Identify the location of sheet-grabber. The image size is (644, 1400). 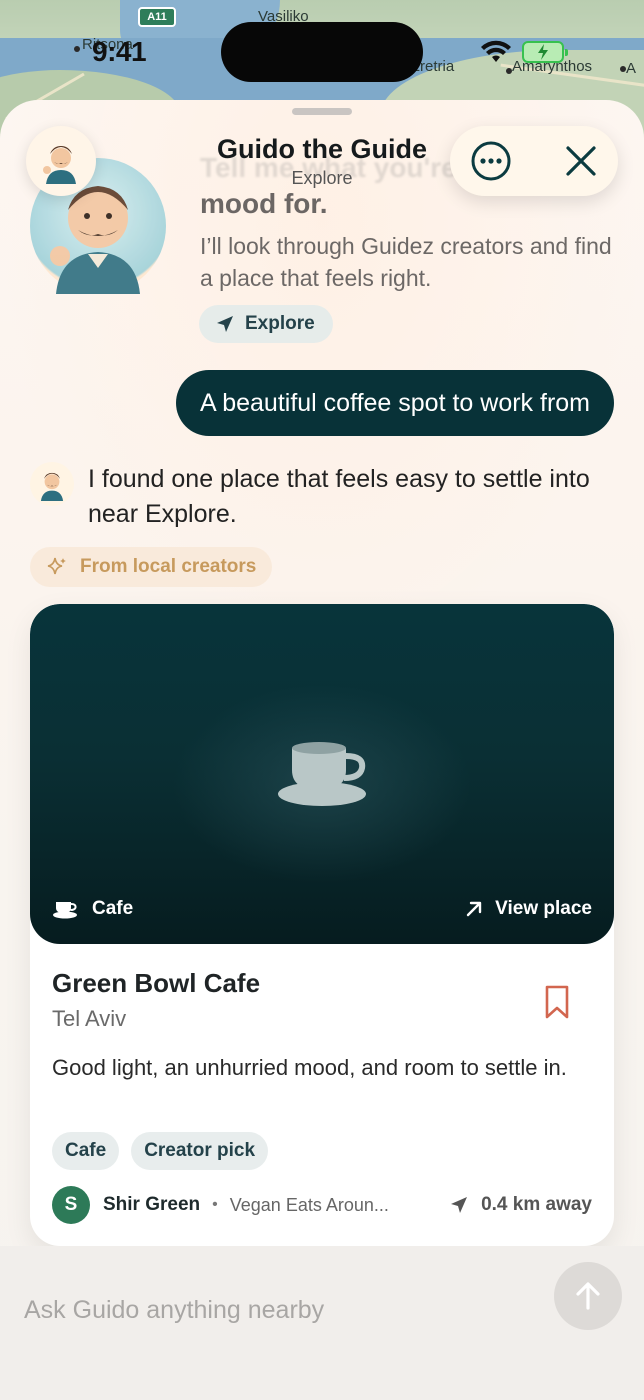
(322, 111).